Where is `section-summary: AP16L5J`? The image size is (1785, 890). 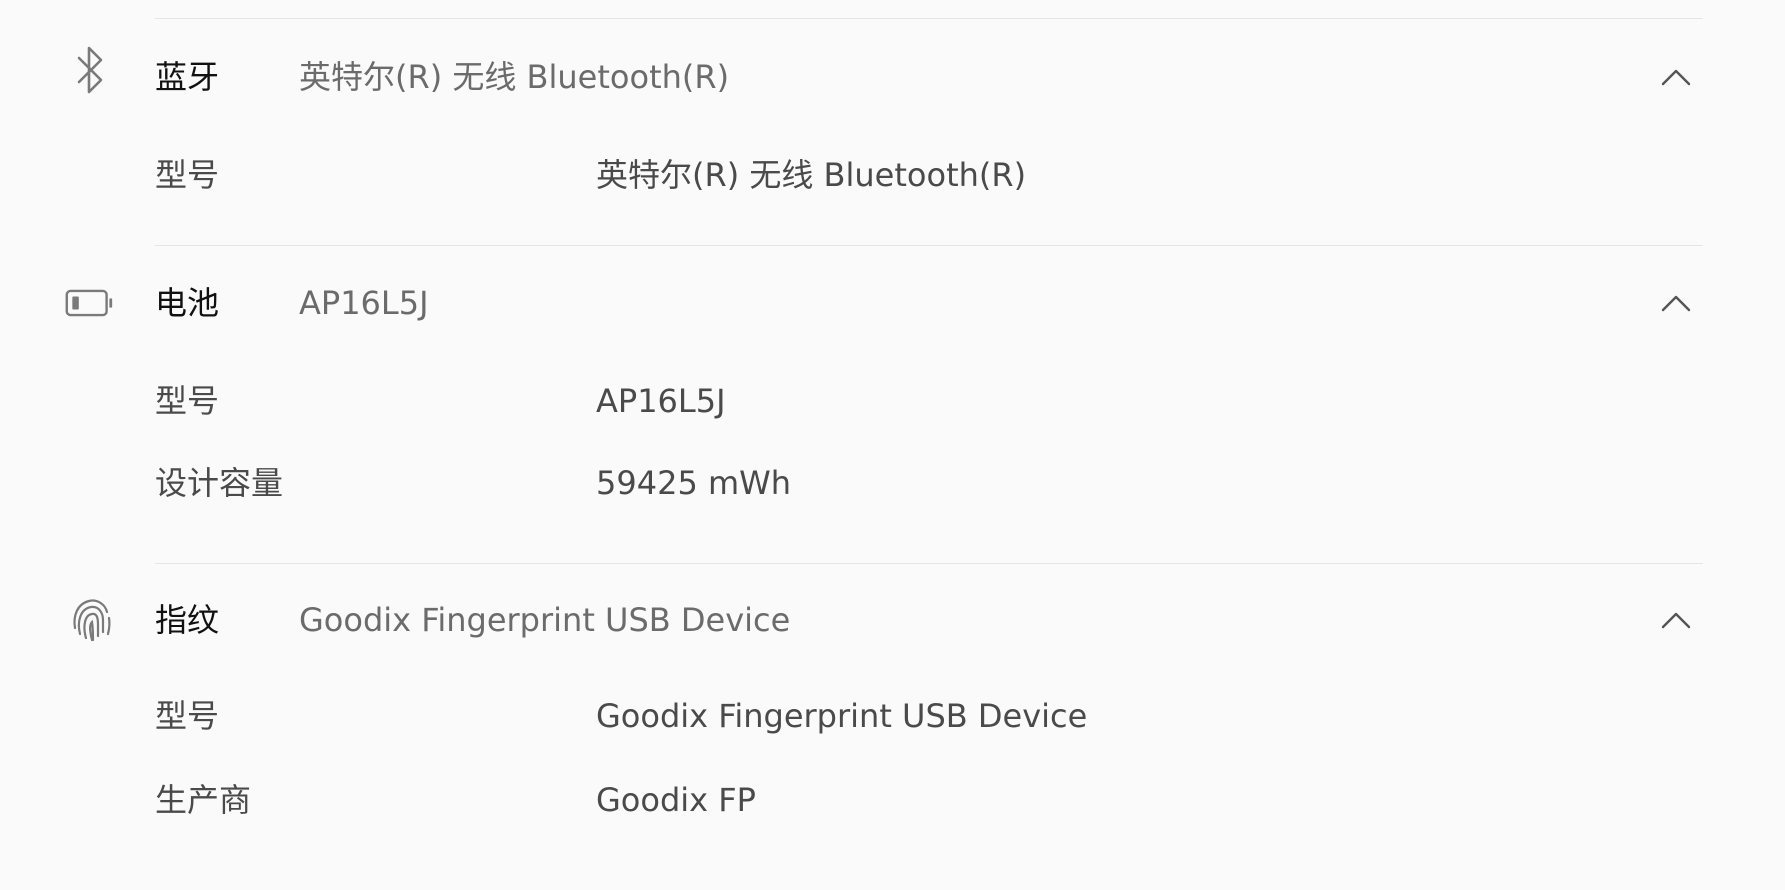
section-summary: AP16L5J is located at coordinates (364, 303).